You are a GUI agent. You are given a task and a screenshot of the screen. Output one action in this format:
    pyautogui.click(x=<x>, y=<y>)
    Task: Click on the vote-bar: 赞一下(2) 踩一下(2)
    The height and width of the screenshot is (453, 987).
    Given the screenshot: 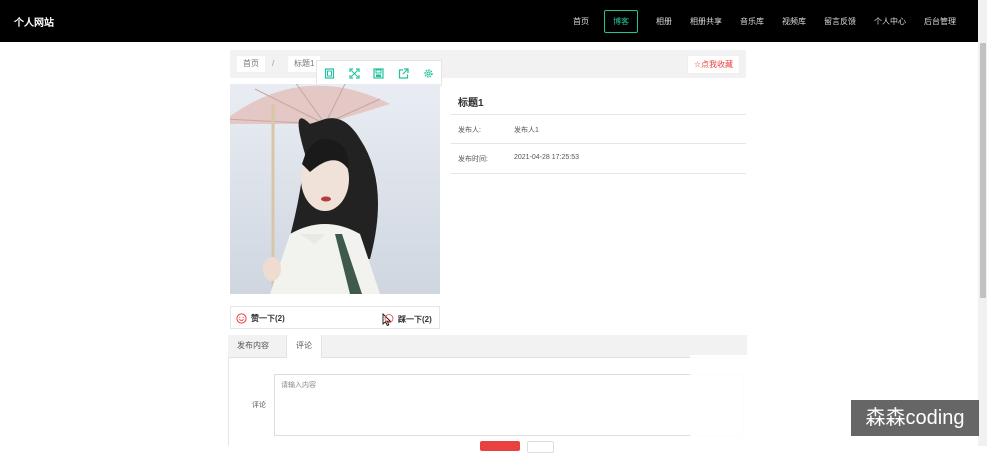 What is the action you would take?
    pyautogui.click(x=335, y=317)
    